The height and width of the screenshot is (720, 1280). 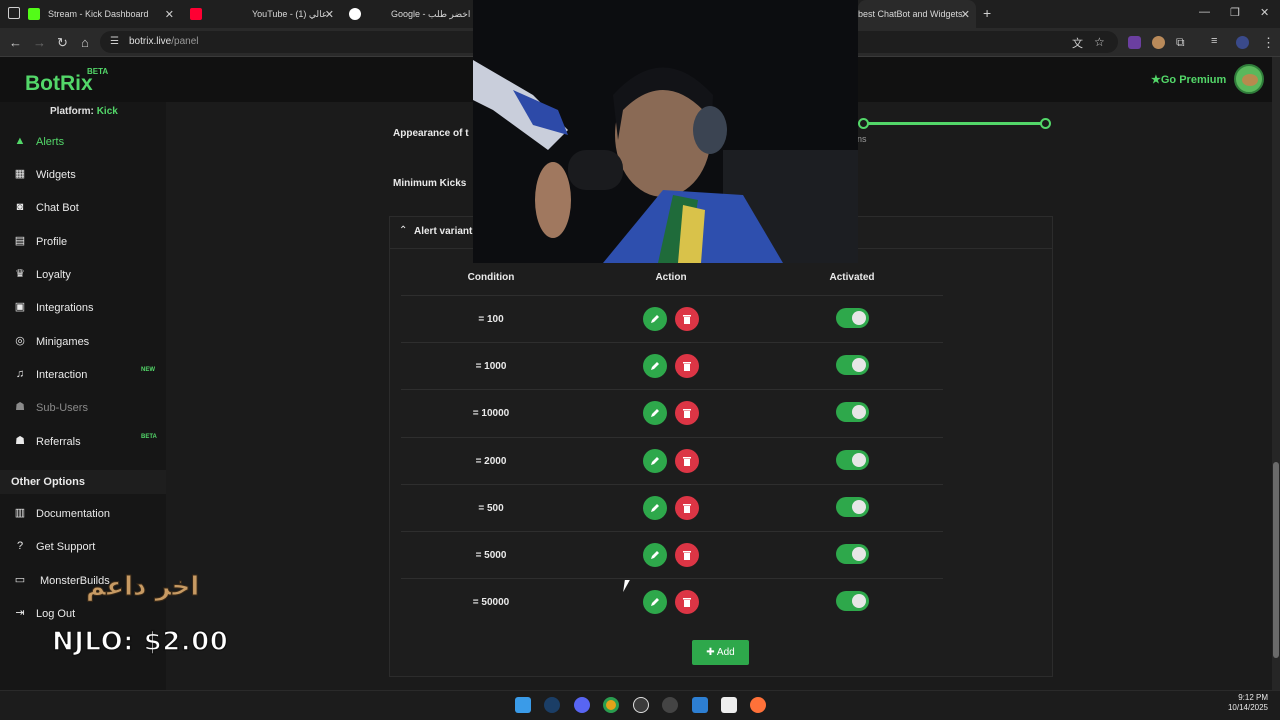 I want to click on forward-icon: →, so click(x=39, y=42).